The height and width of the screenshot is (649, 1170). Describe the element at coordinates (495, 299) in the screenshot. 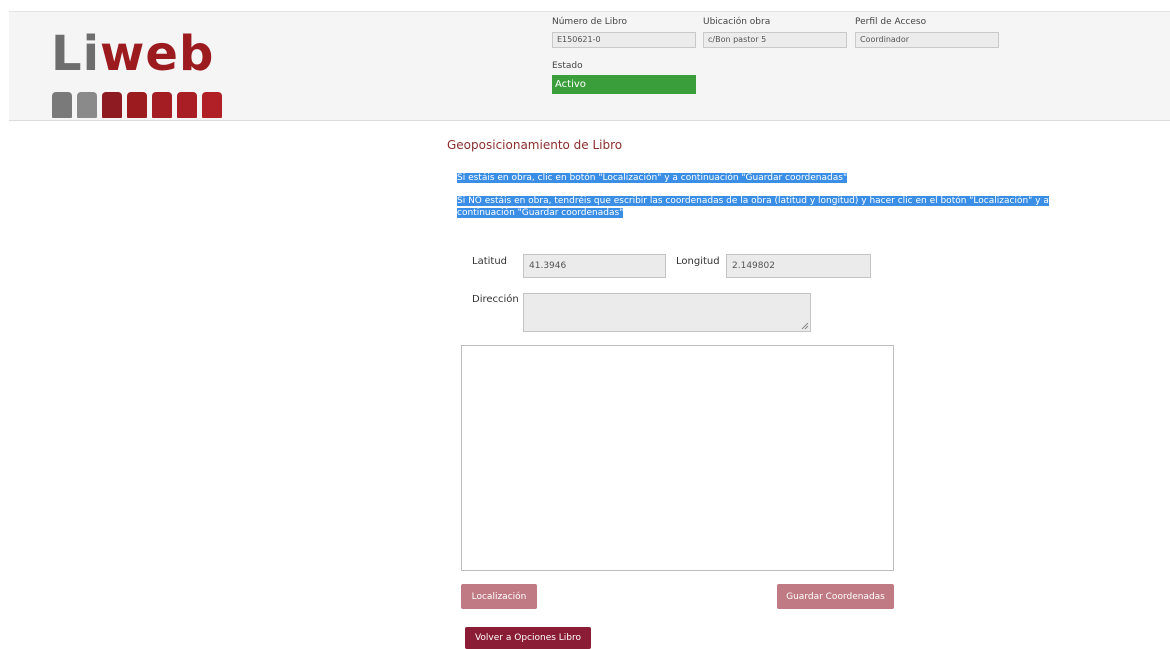

I see `direccion-label: Dirección` at that location.